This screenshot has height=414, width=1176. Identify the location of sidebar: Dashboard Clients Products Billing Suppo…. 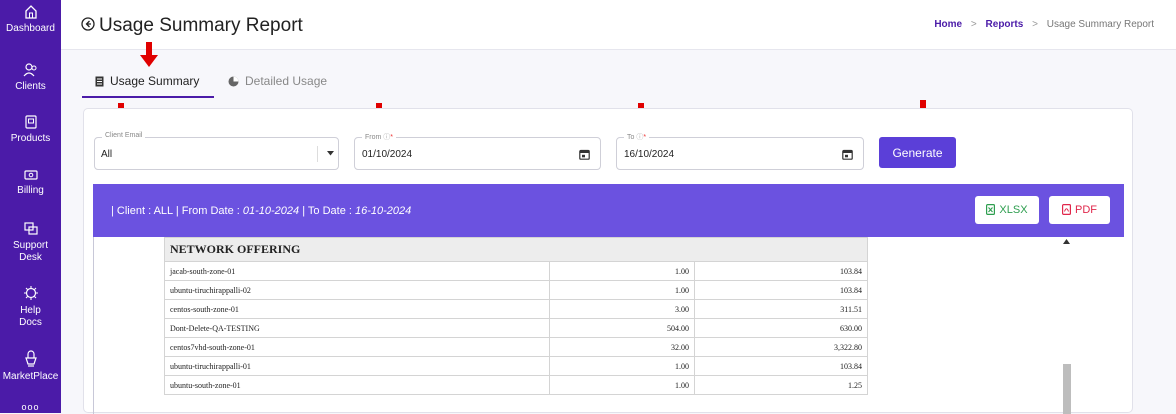
(30, 206).